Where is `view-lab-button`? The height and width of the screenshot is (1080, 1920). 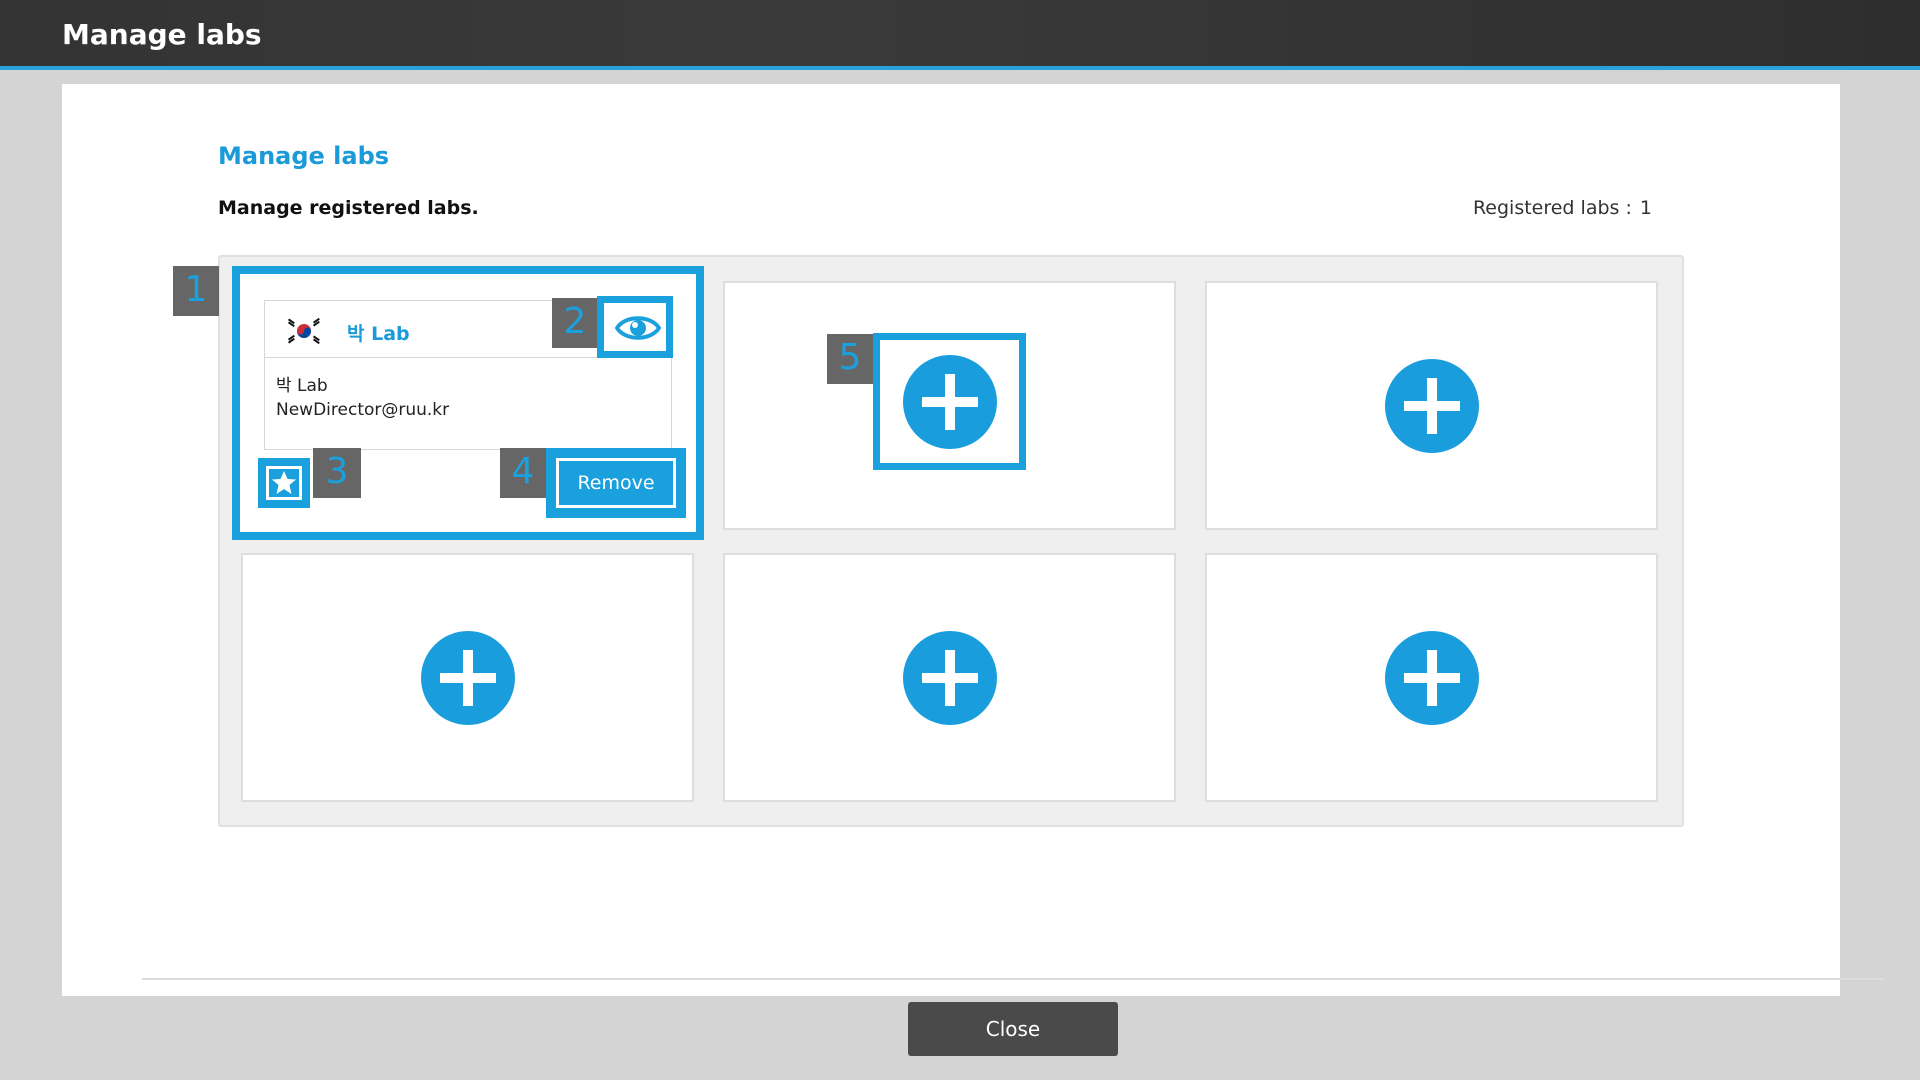
view-lab-button is located at coordinates (635, 327).